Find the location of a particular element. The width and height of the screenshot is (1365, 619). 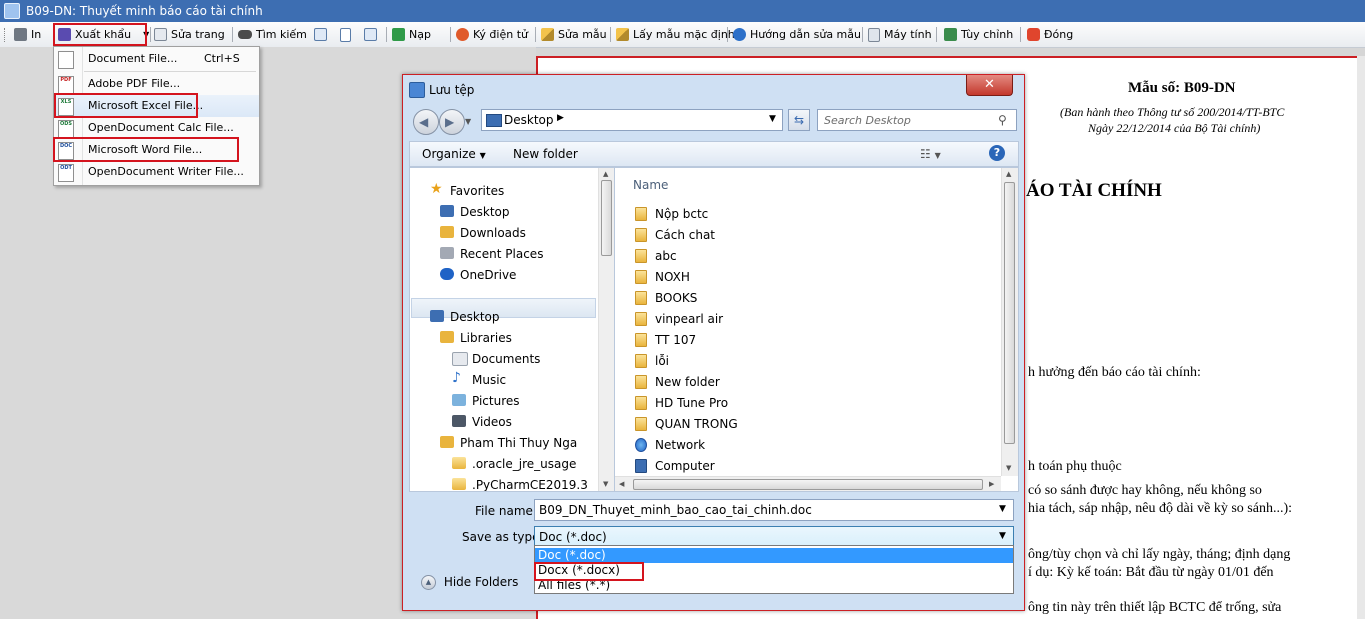

printer-icon is located at coordinates (20, 34).